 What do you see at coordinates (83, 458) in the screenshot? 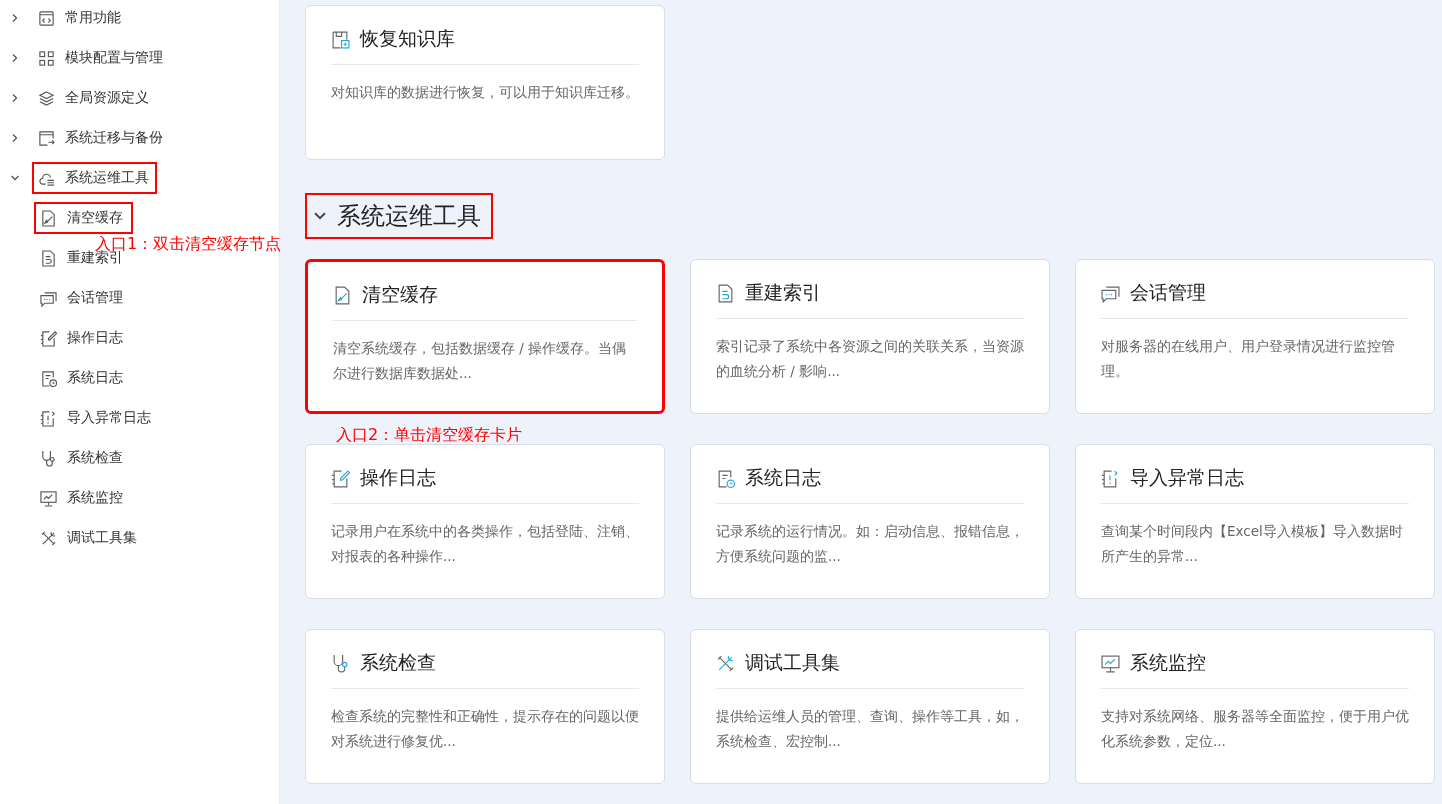
I see `sidebar-item: 系统检查` at bounding box center [83, 458].